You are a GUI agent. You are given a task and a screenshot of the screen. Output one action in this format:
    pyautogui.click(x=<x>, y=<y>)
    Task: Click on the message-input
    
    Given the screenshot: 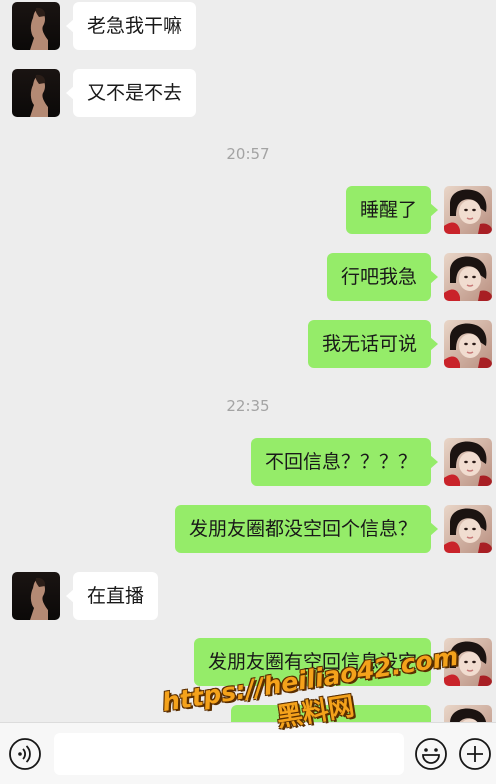 What is the action you would take?
    pyautogui.click(x=229, y=754)
    